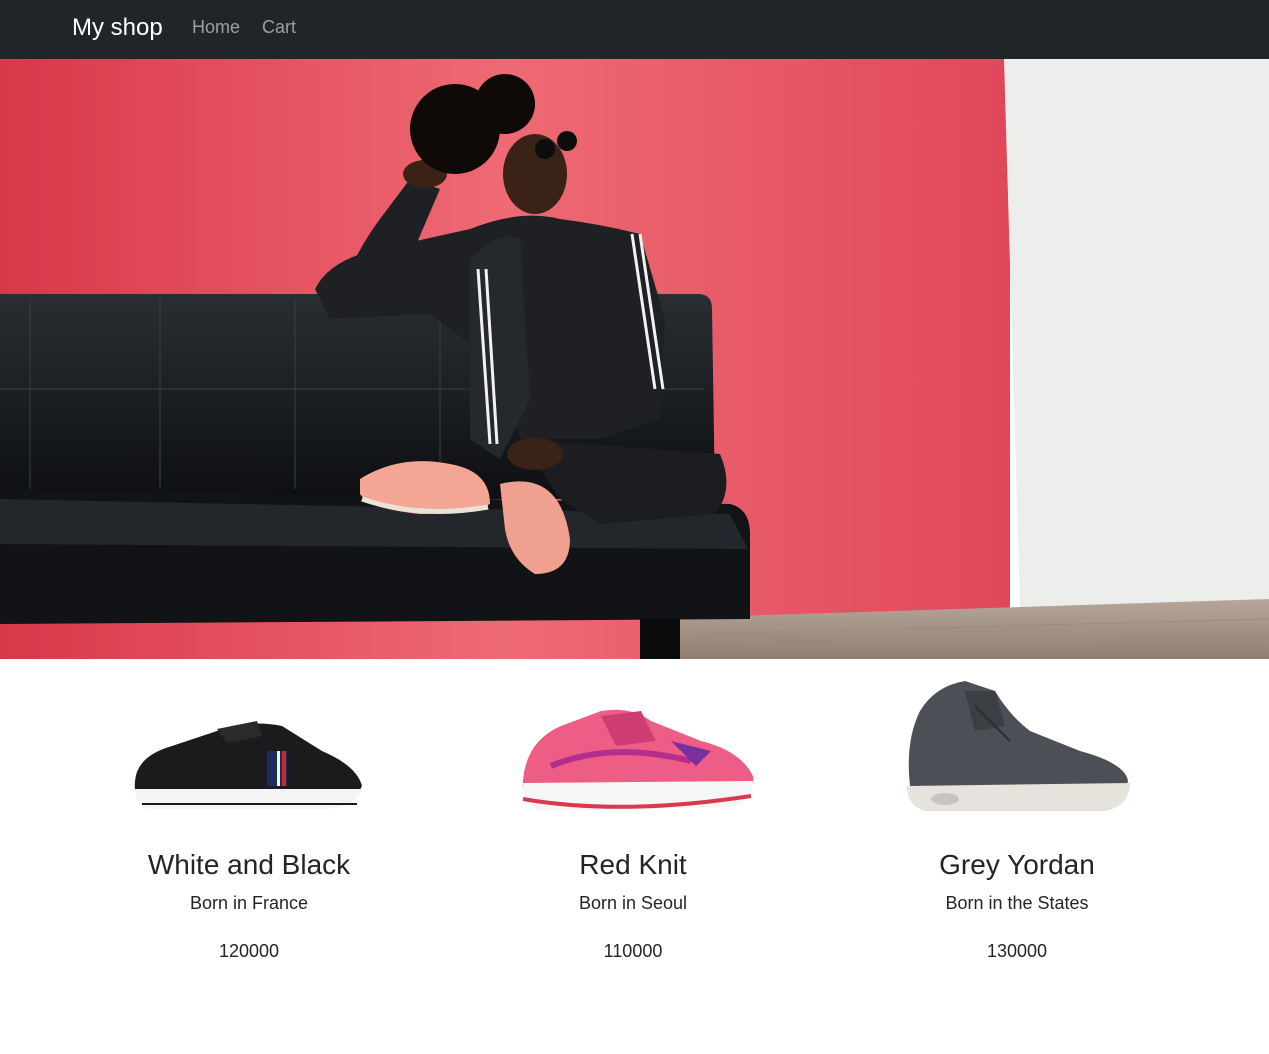 This screenshot has width=1269, height=1054. Describe the element at coordinates (1017, 903) in the screenshot. I see `product-origin: Born in the States` at that location.